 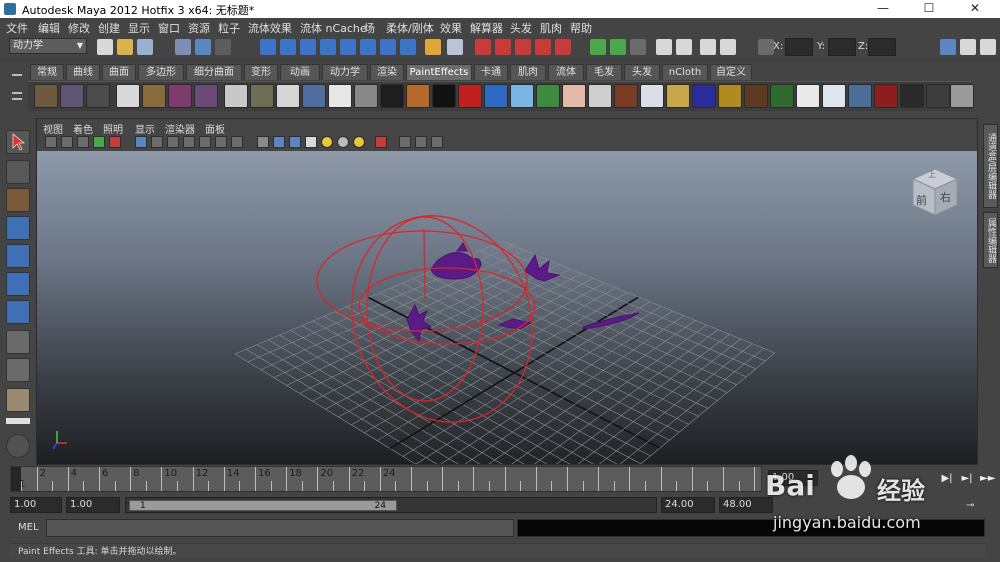 I want to click on fire-brush-icon, so click(x=626, y=96).